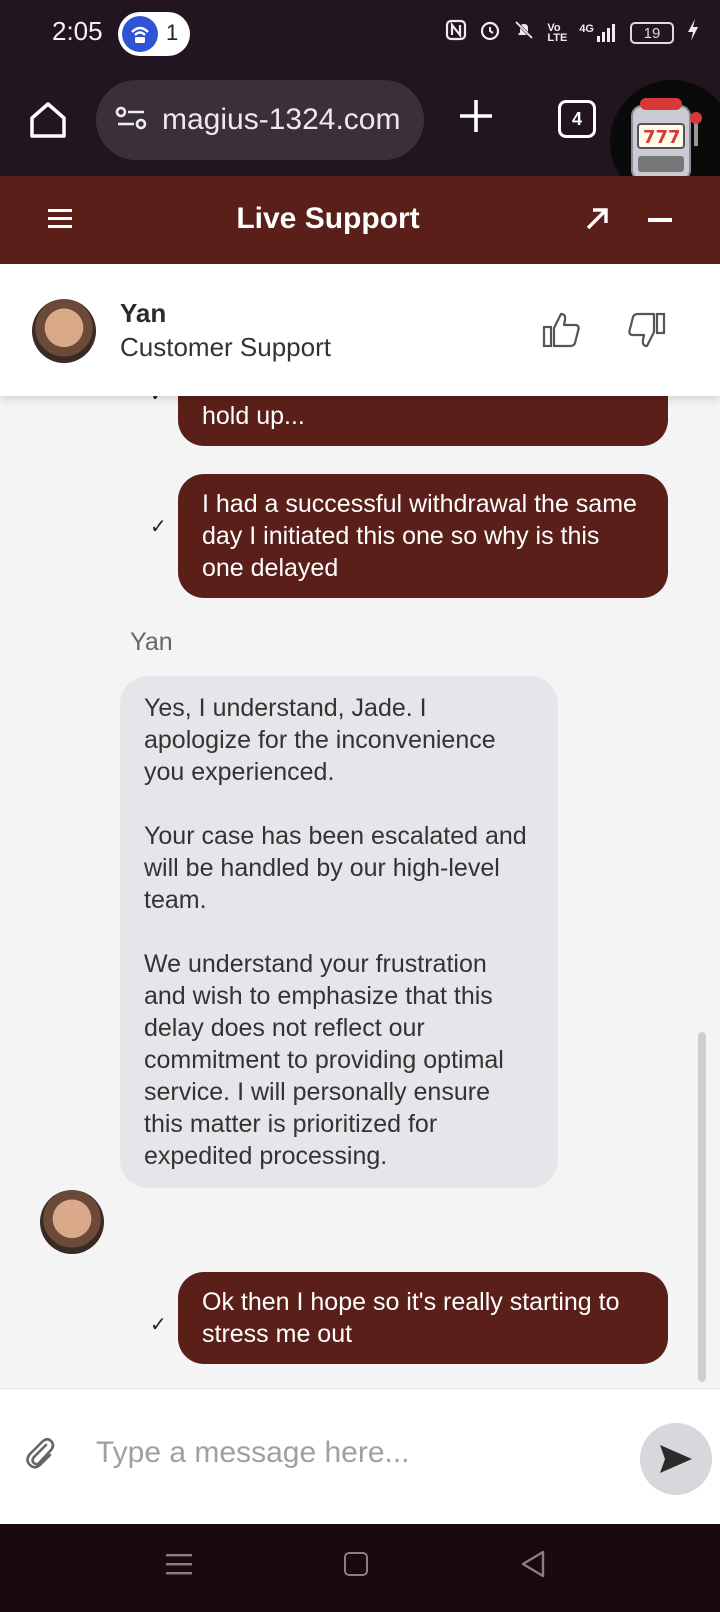 Image resolution: width=720 pixels, height=1612 pixels. What do you see at coordinates (179, 1564) in the screenshot?
I see `recents-icon` at bounding box center [179, 1564].